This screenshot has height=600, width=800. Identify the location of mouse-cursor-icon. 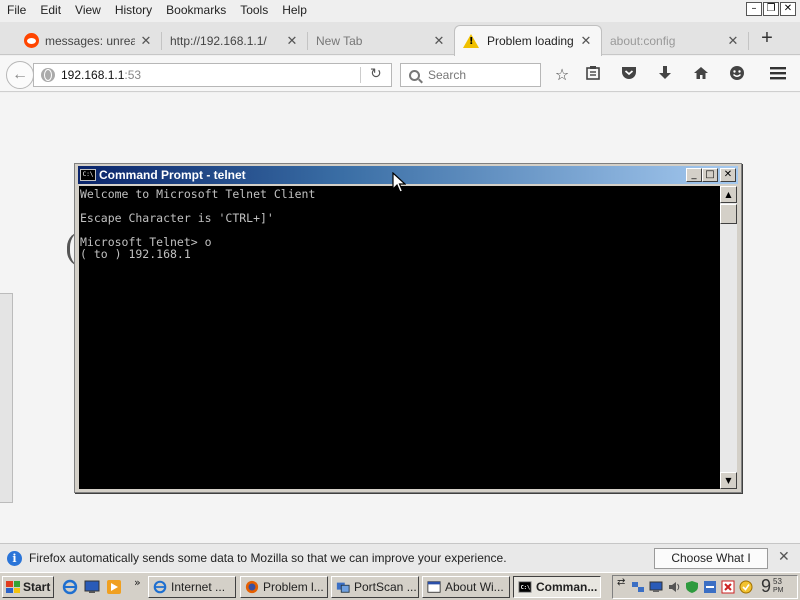
(399, 182).